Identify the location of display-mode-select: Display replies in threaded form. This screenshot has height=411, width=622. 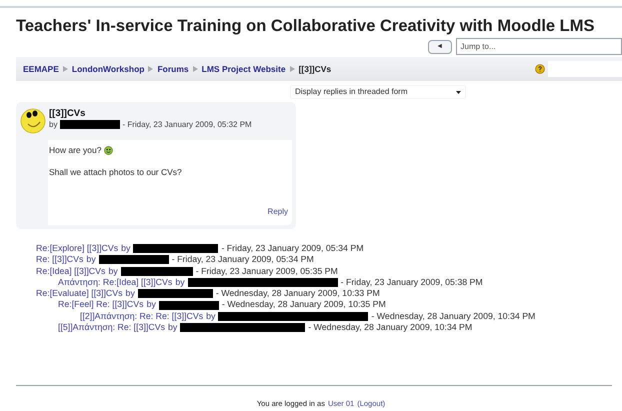
(378, 92).